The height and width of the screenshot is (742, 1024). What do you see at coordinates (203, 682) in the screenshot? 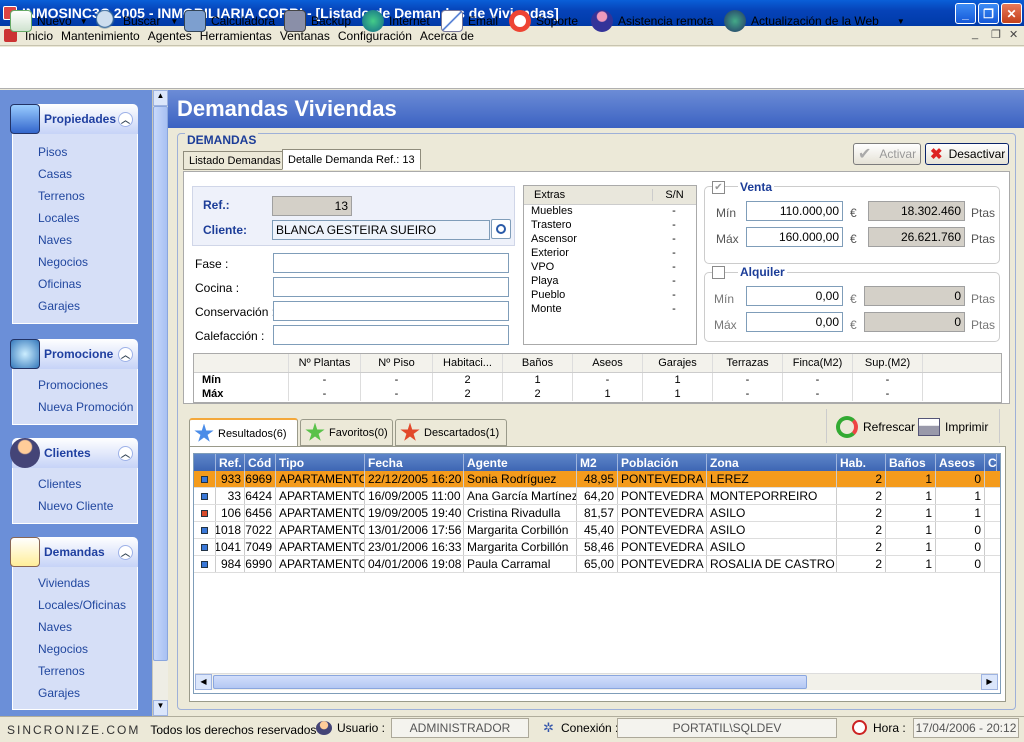
I see `scroll-left-arrow: ◀` at bounding box center [203, 682].